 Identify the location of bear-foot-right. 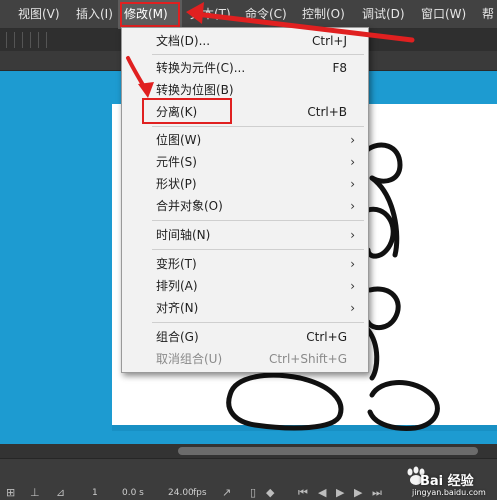
(403, 405).